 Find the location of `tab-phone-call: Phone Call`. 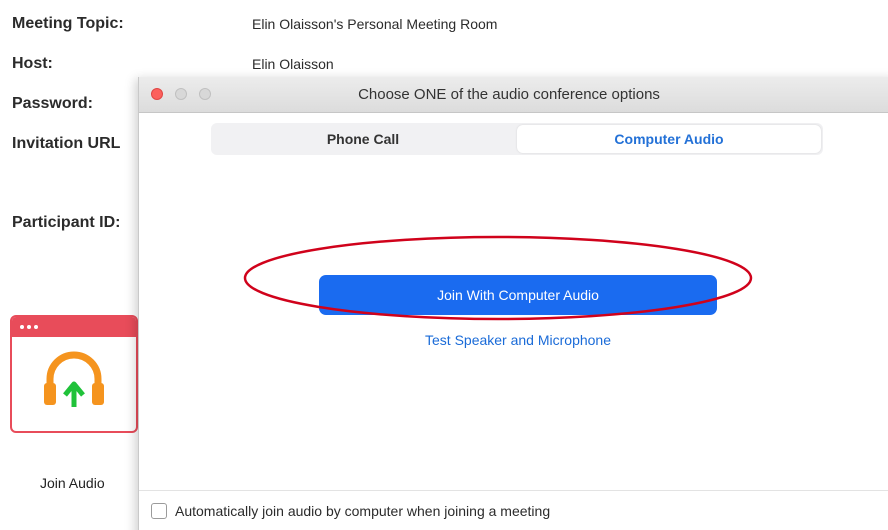

tab-phone-call: Phone Call is located at coordinates (363, 139).